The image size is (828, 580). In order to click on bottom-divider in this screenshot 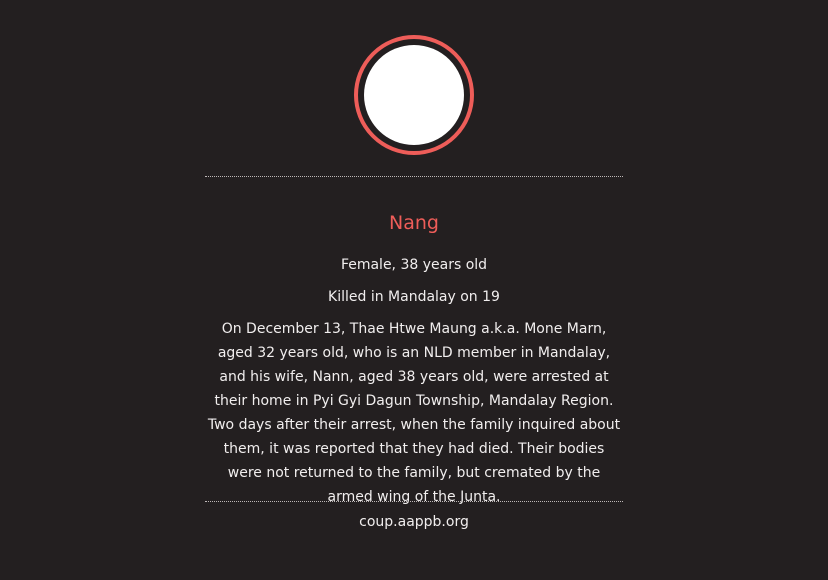, I will do `click(414, 501)`.